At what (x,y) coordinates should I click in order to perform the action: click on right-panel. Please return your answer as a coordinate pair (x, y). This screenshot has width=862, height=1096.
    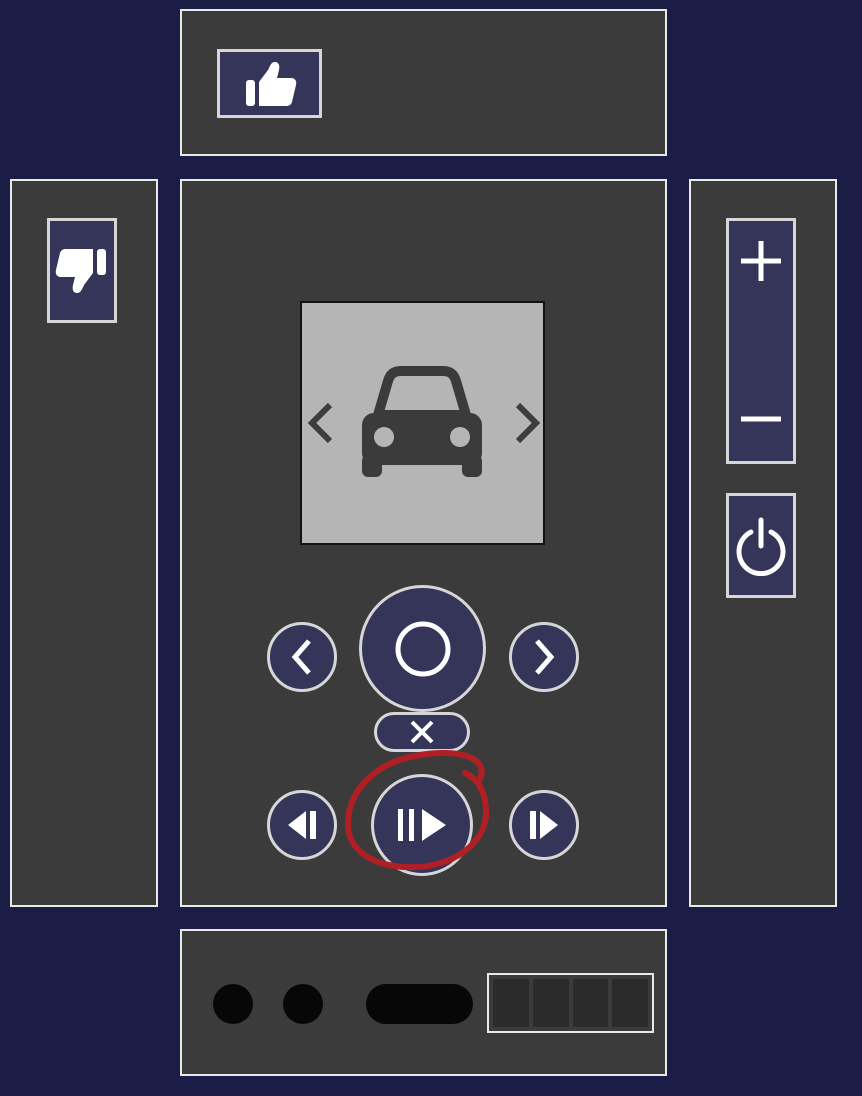
    Looking at the image, I should click on (763, 543).